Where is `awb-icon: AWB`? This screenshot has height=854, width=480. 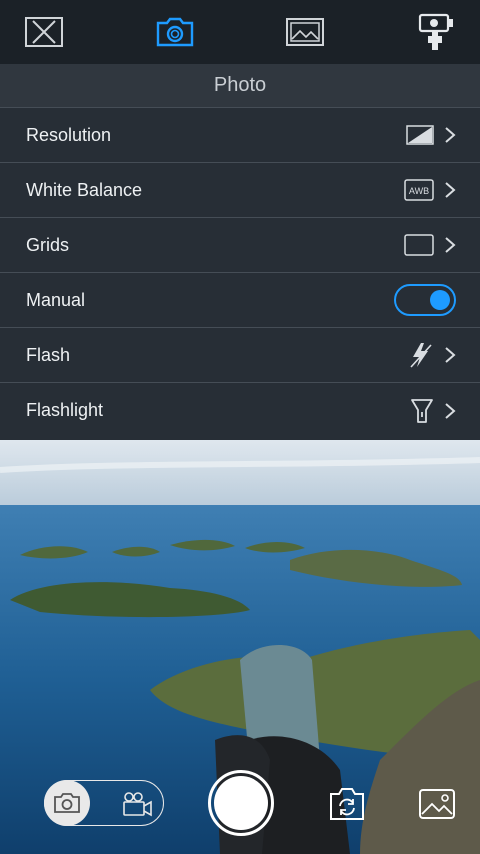
awb-icon: AWB is located at coordinates (419, 190).